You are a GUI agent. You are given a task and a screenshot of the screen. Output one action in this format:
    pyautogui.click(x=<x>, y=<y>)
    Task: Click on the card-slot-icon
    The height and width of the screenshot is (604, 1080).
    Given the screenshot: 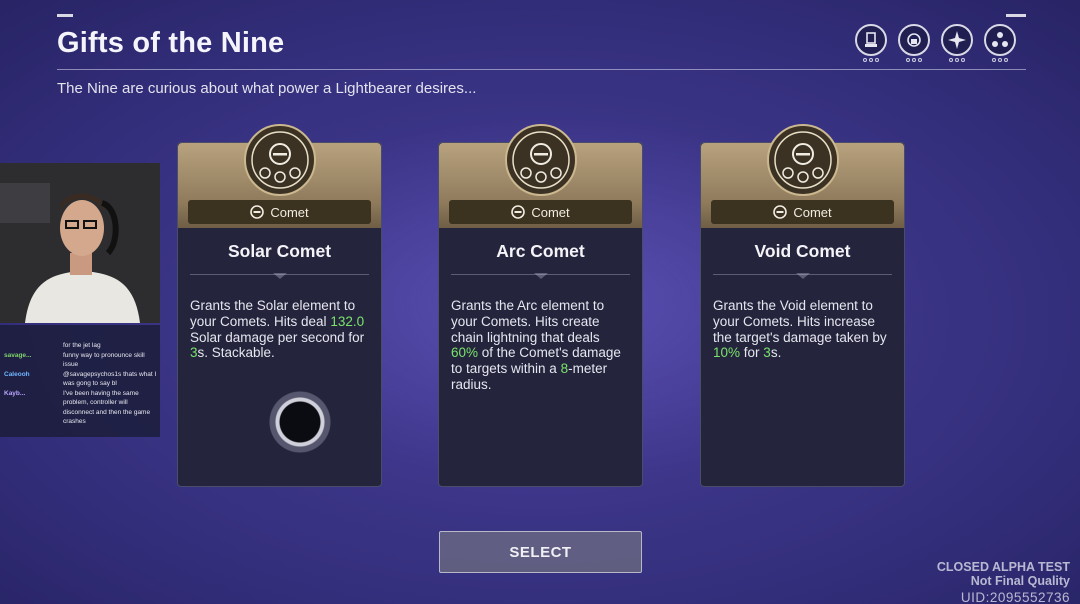 What is the action you would take?
    pyautogui.click(x=871, y=40)
    